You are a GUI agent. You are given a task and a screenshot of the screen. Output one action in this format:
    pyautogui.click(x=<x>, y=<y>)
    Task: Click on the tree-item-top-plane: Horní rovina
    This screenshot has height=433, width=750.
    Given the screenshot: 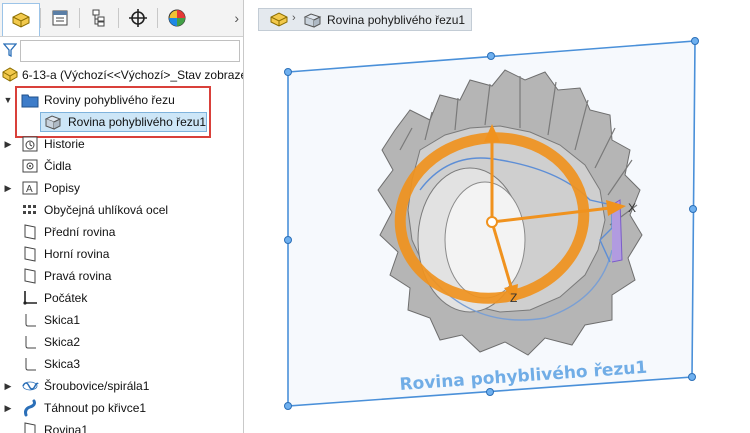 What is the action you would take?
    pyautogui.click(x=121, y=254)
    